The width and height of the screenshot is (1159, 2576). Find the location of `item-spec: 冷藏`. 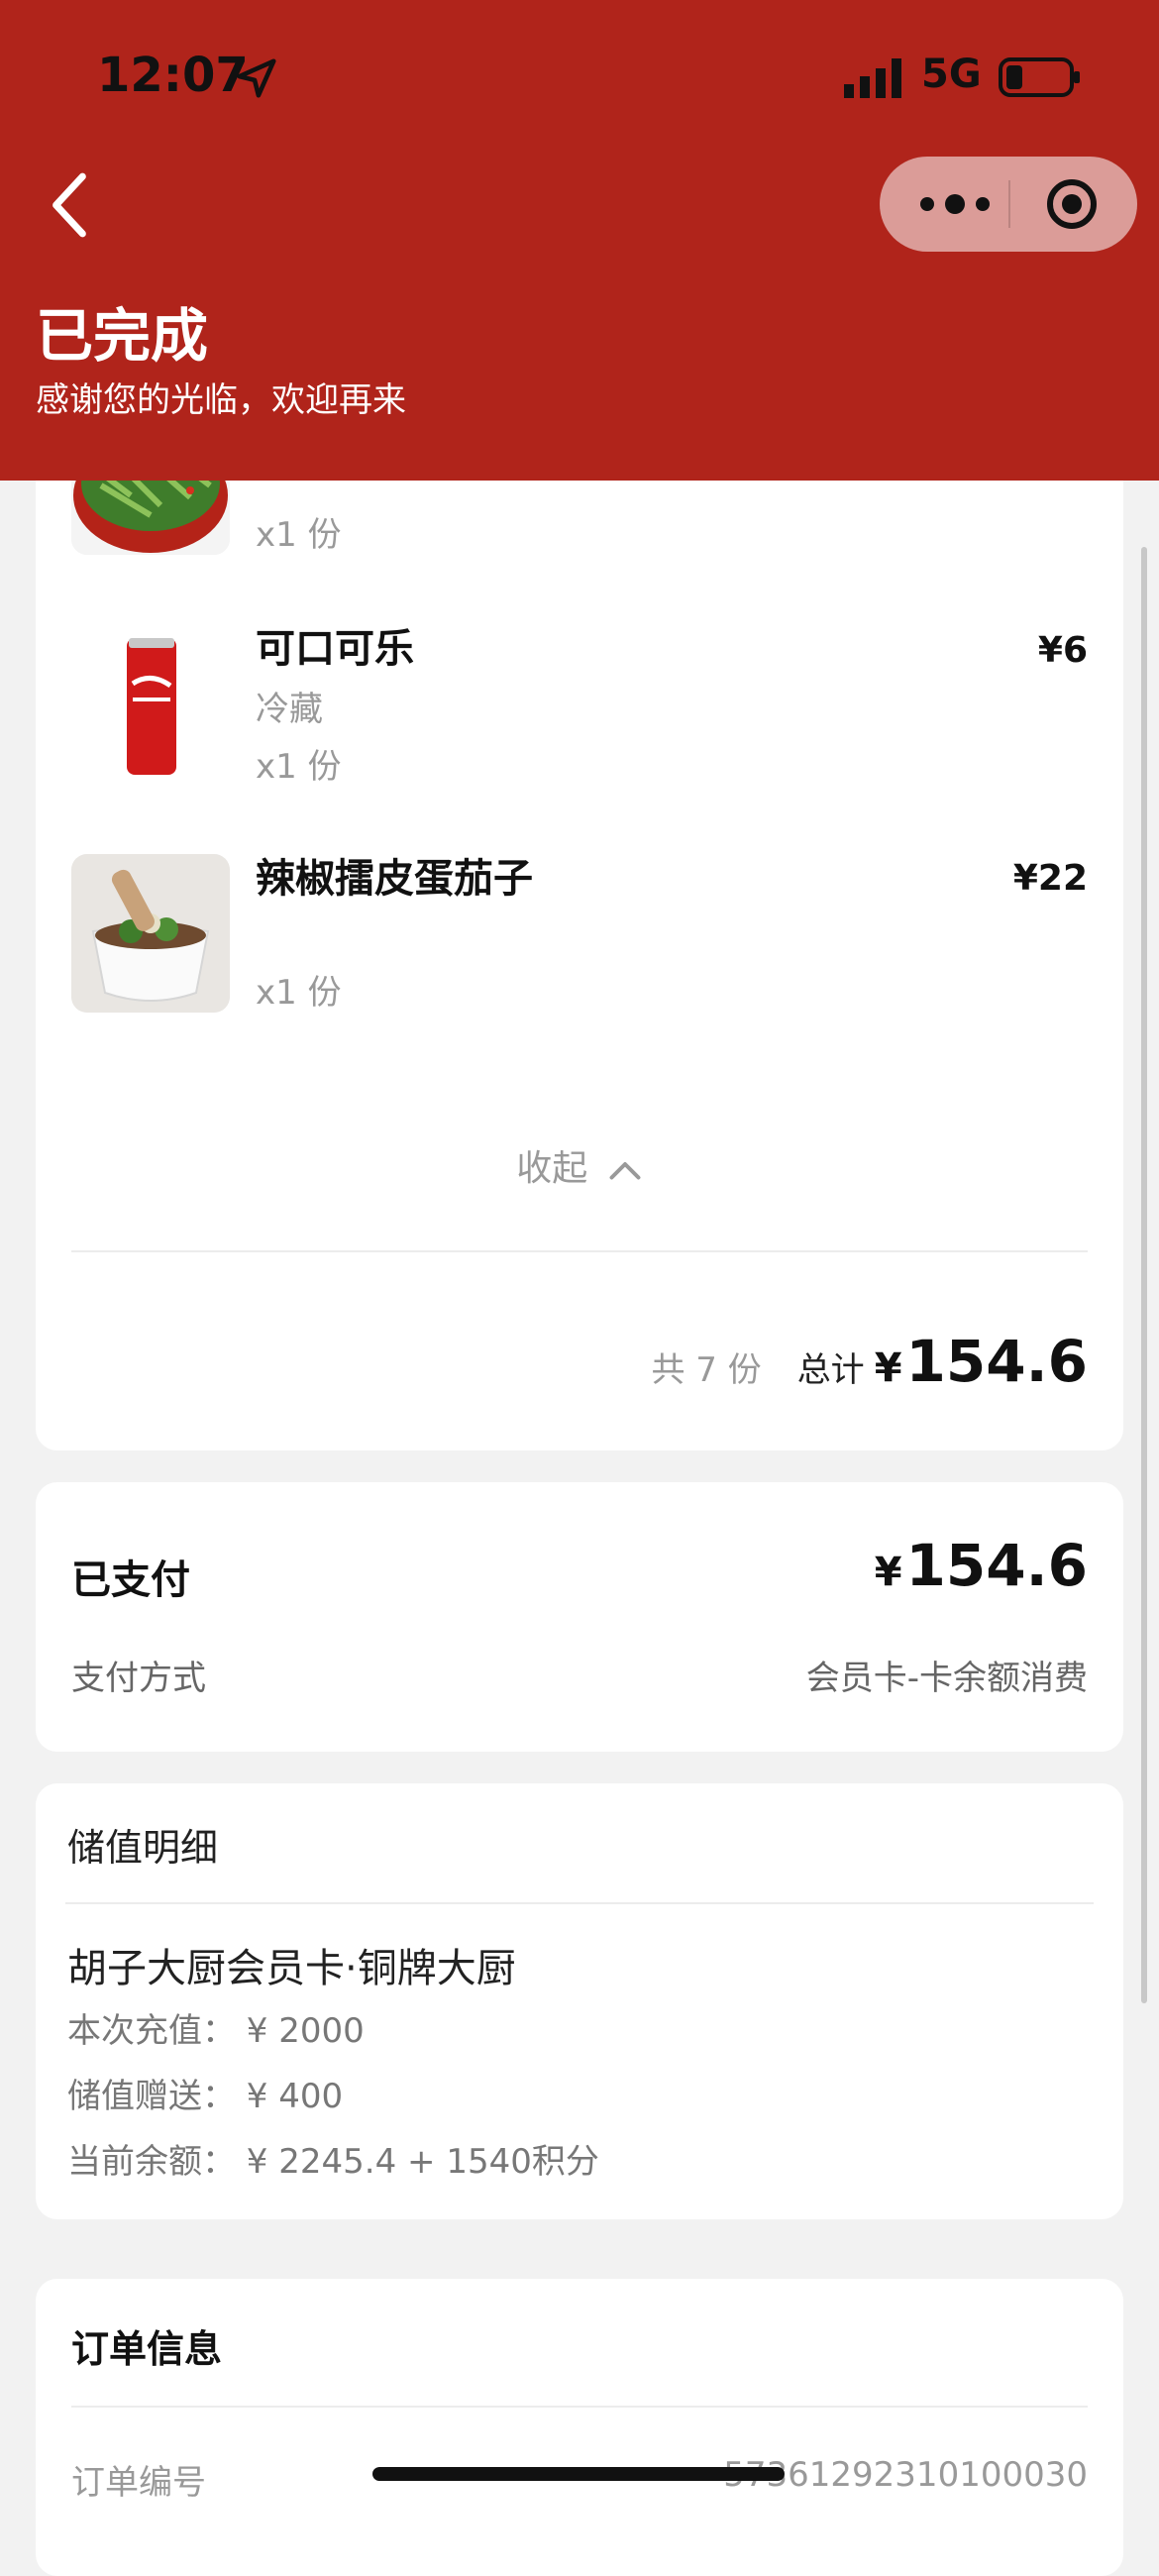

item-spec: 冷藏 is located at coordinates (289, 709).